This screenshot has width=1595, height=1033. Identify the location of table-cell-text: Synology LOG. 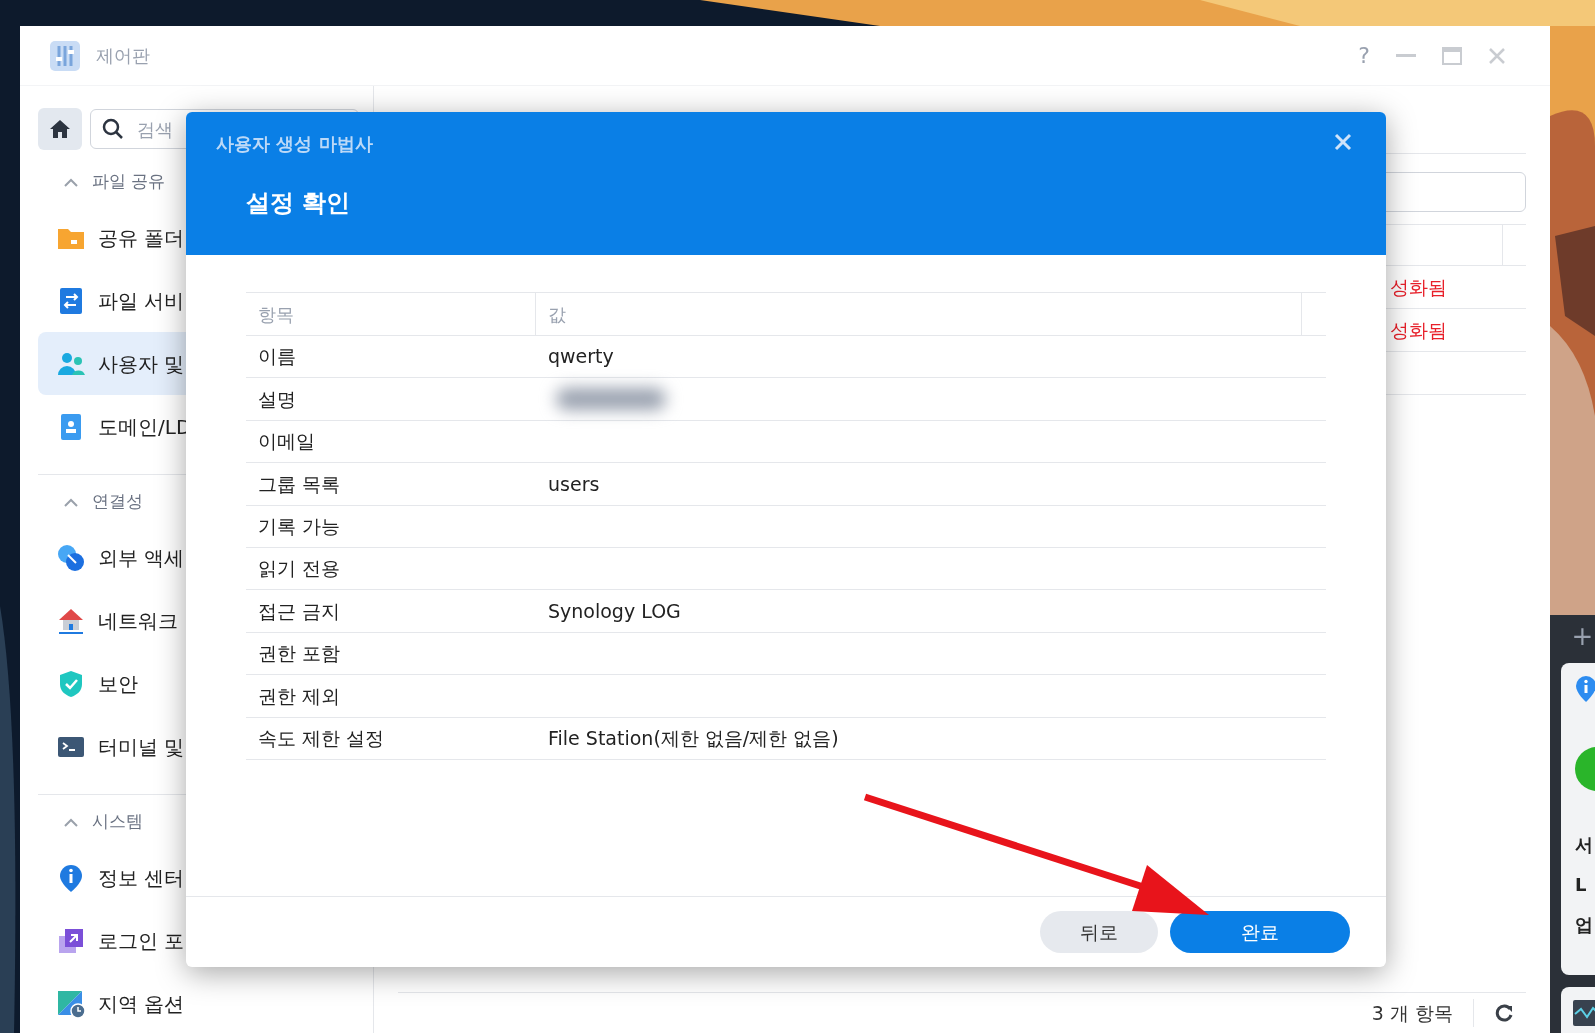
(614, 611).